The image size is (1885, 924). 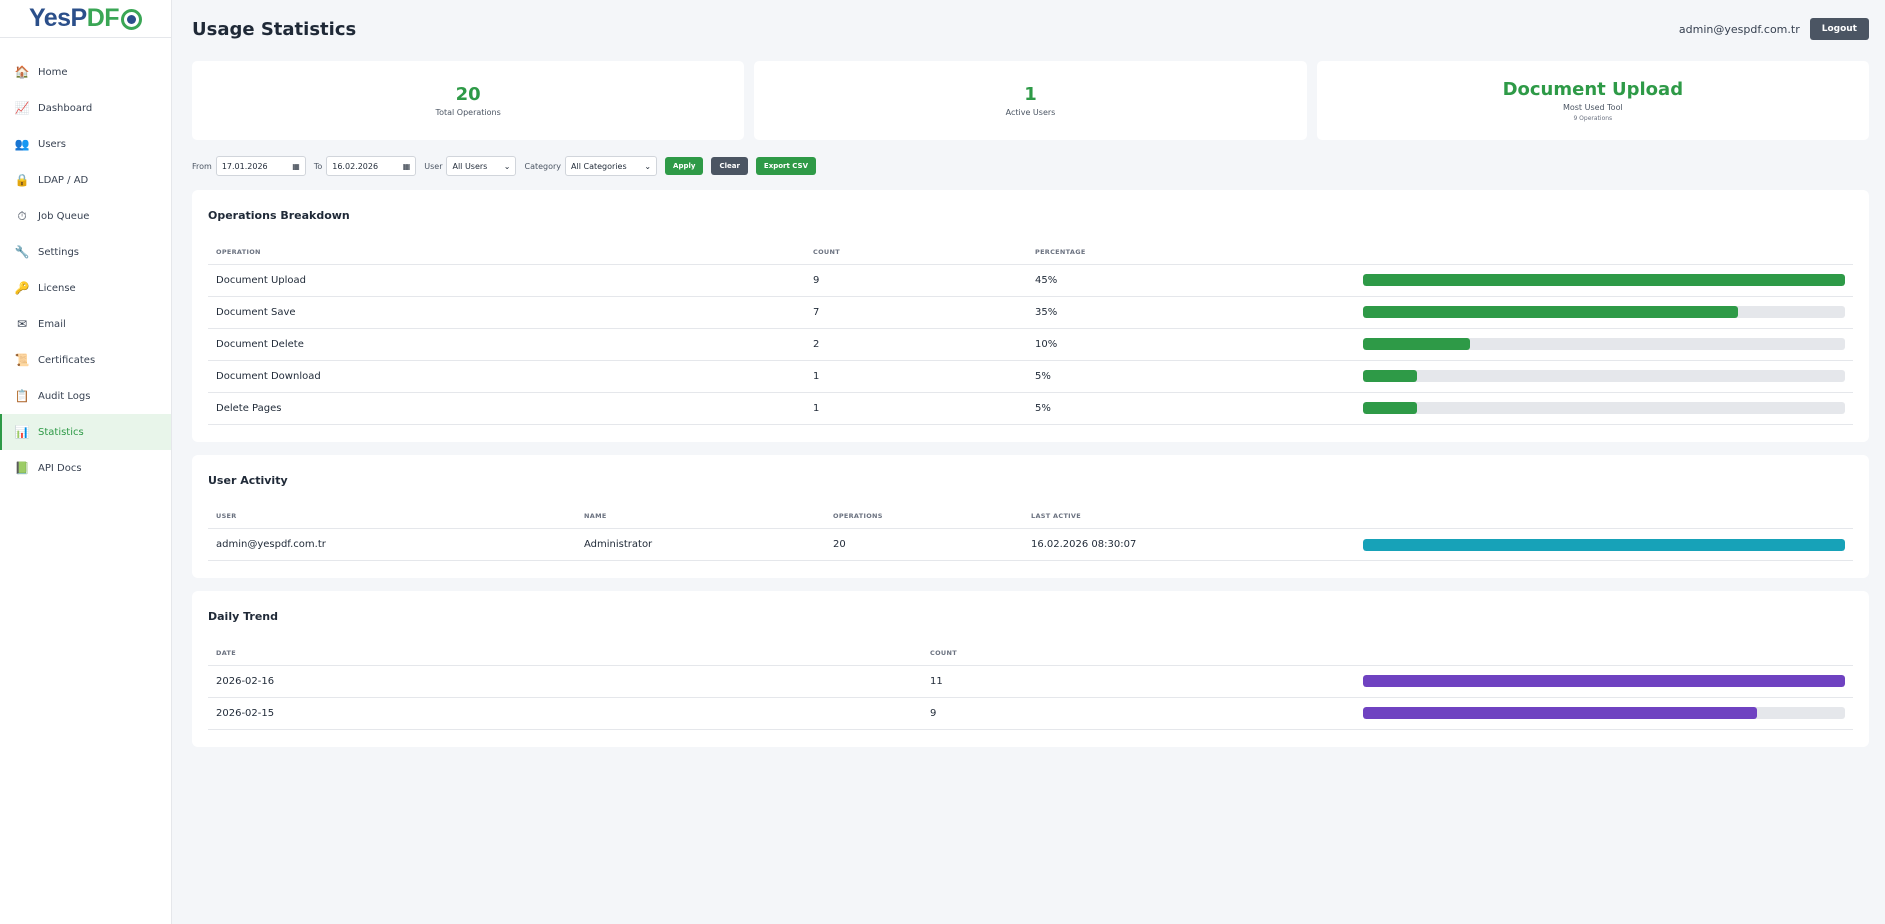 I want to click on operation-name: Document Download, so click(x=506, y=376).